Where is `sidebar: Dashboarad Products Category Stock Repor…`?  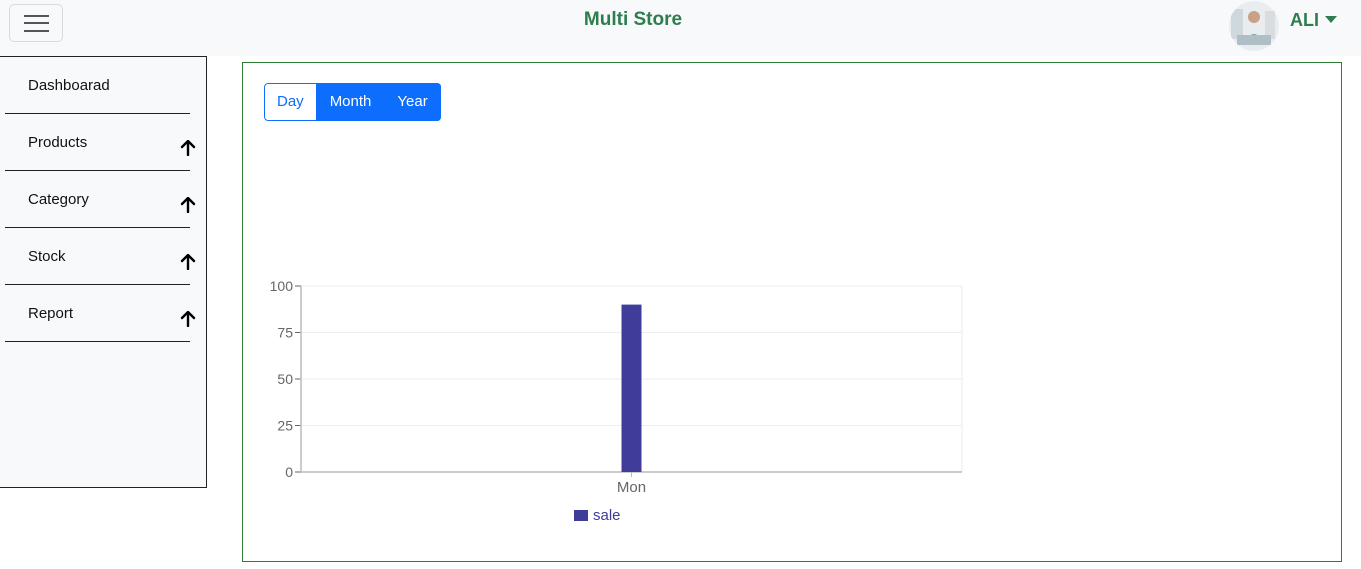 sidebar: Dashboarad Products Category Stock Repor… is located at coordinates (103, 272).